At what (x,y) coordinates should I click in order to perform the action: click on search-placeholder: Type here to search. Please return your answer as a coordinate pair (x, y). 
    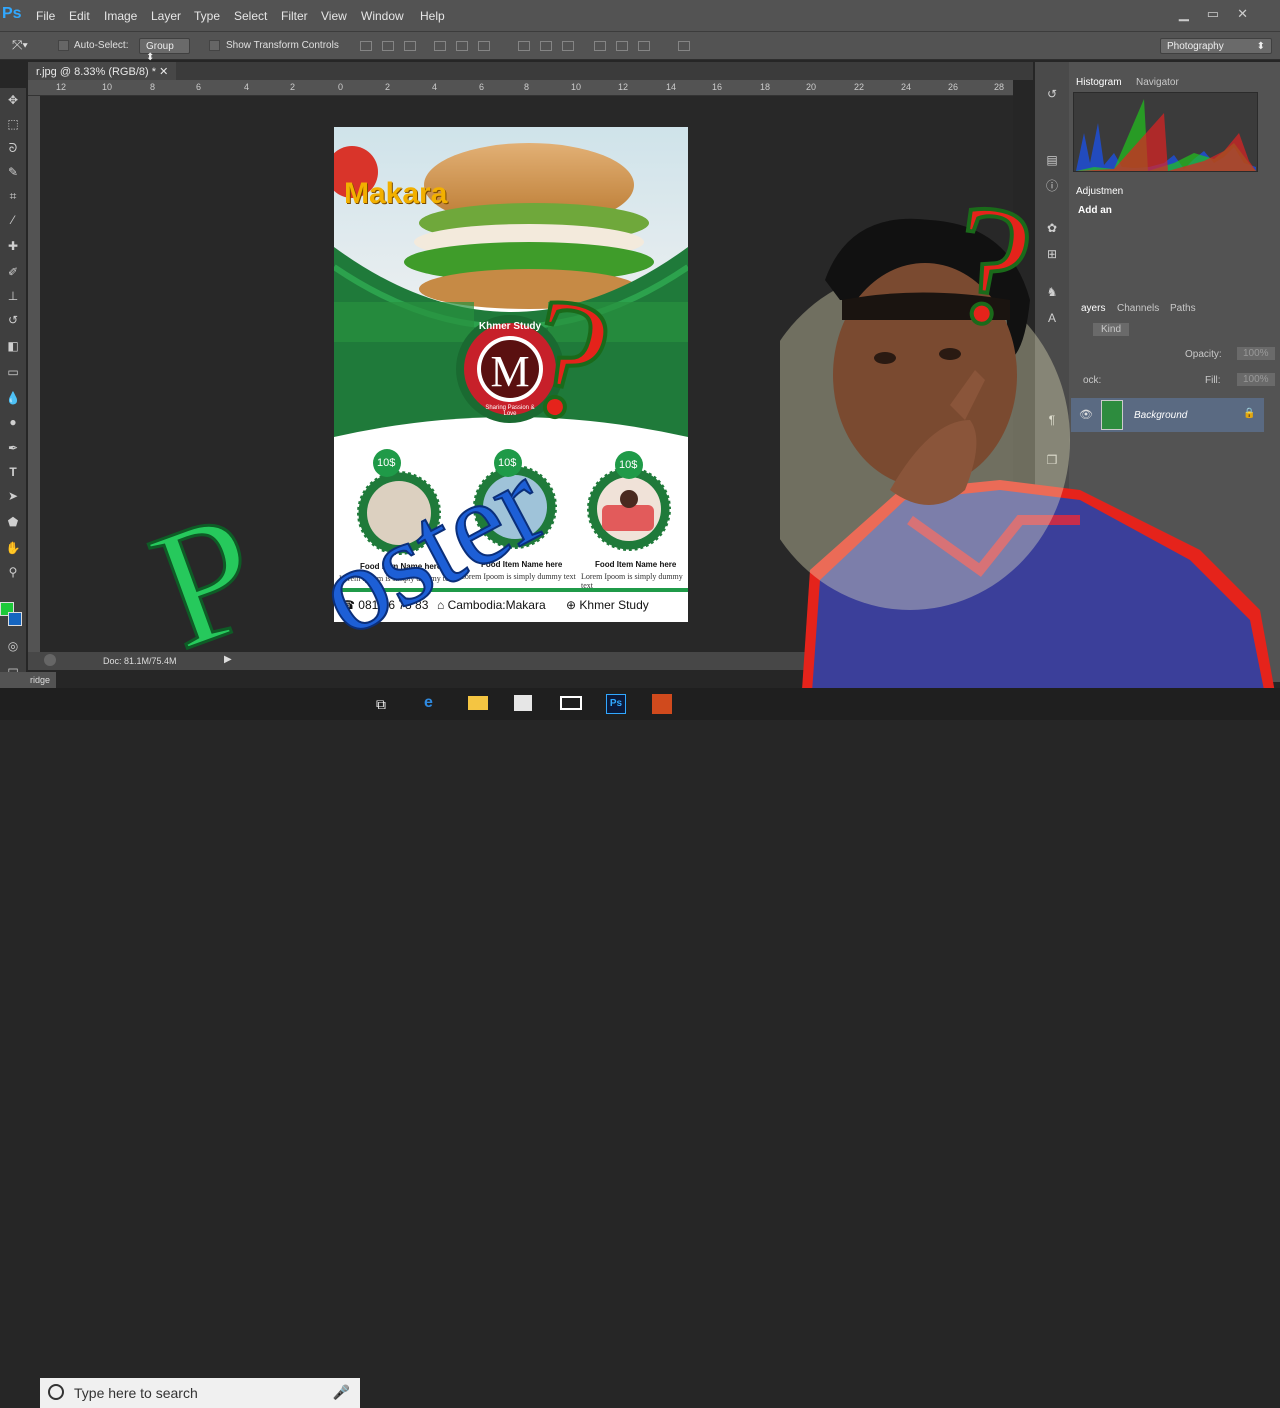
    Looking at the image, I should click on (136, 1393).